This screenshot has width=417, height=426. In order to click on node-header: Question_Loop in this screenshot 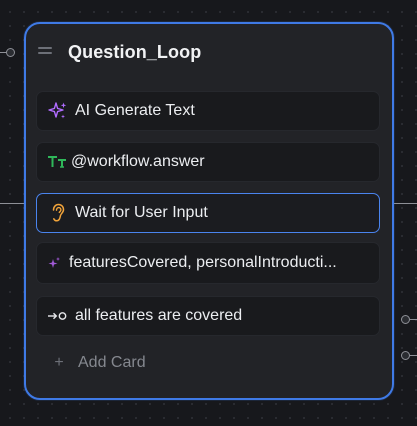, I will do `click(209, 54)`.